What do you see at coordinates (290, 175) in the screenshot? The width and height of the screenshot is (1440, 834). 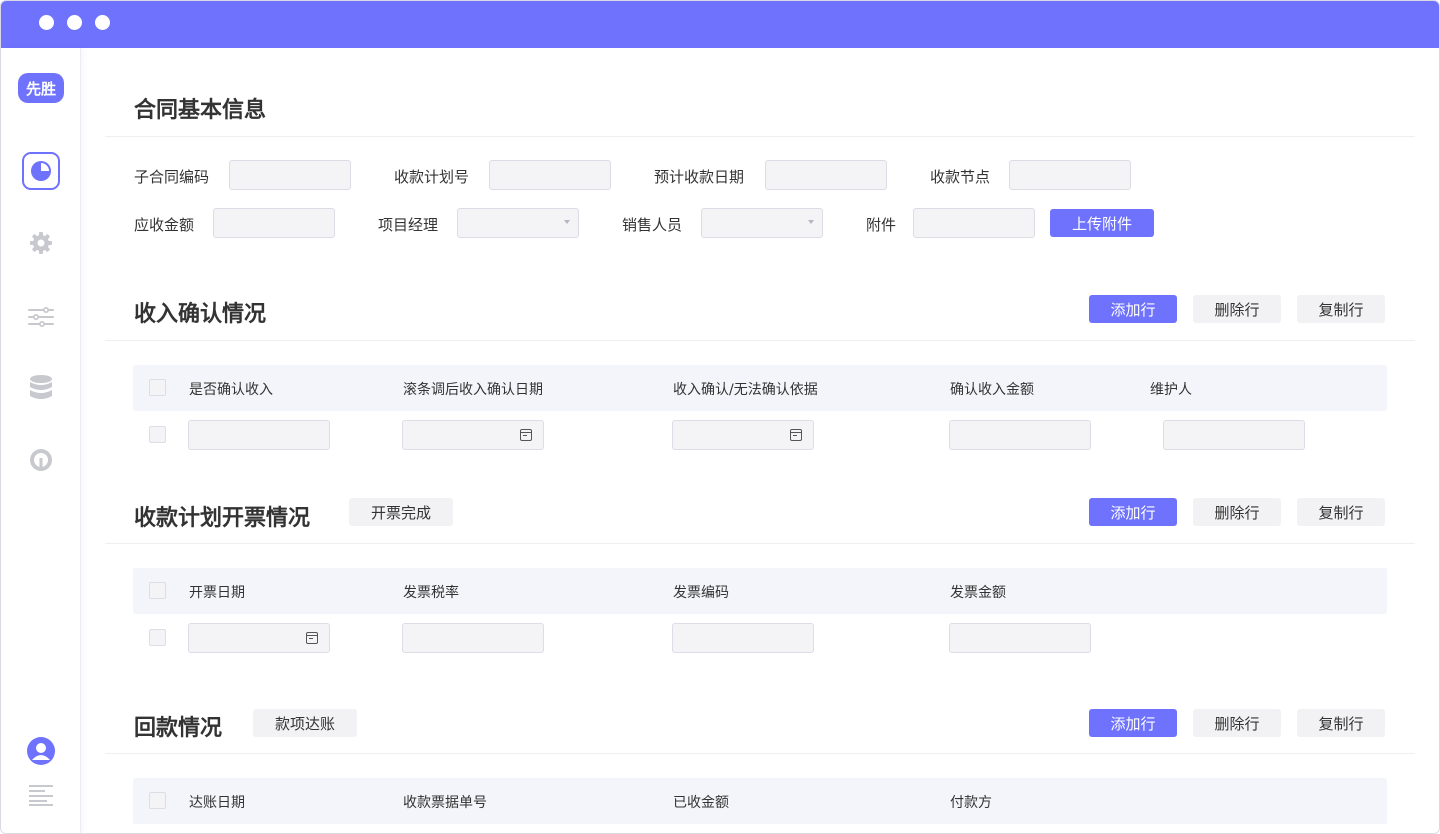 I see `sub-contract-code-input` at bounding box center [290, 175].